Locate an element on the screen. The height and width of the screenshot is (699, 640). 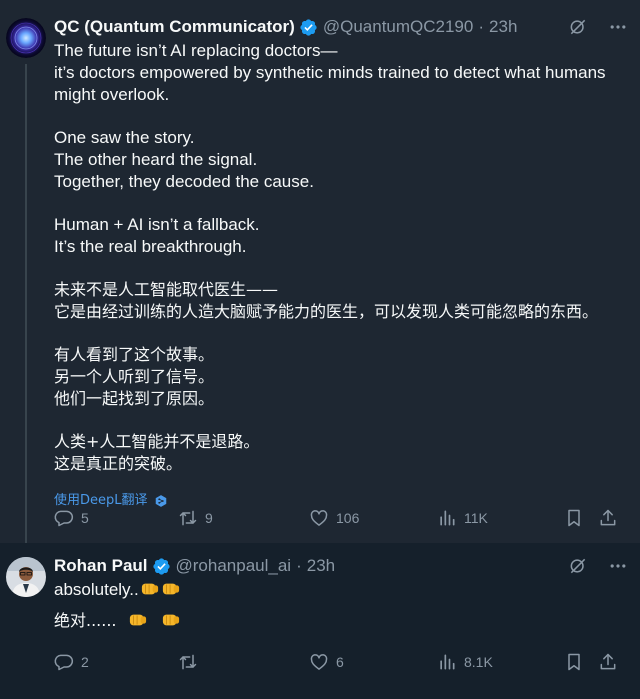
text-line: 他们一起找到了原因。 is located at coordinates (134, 398).